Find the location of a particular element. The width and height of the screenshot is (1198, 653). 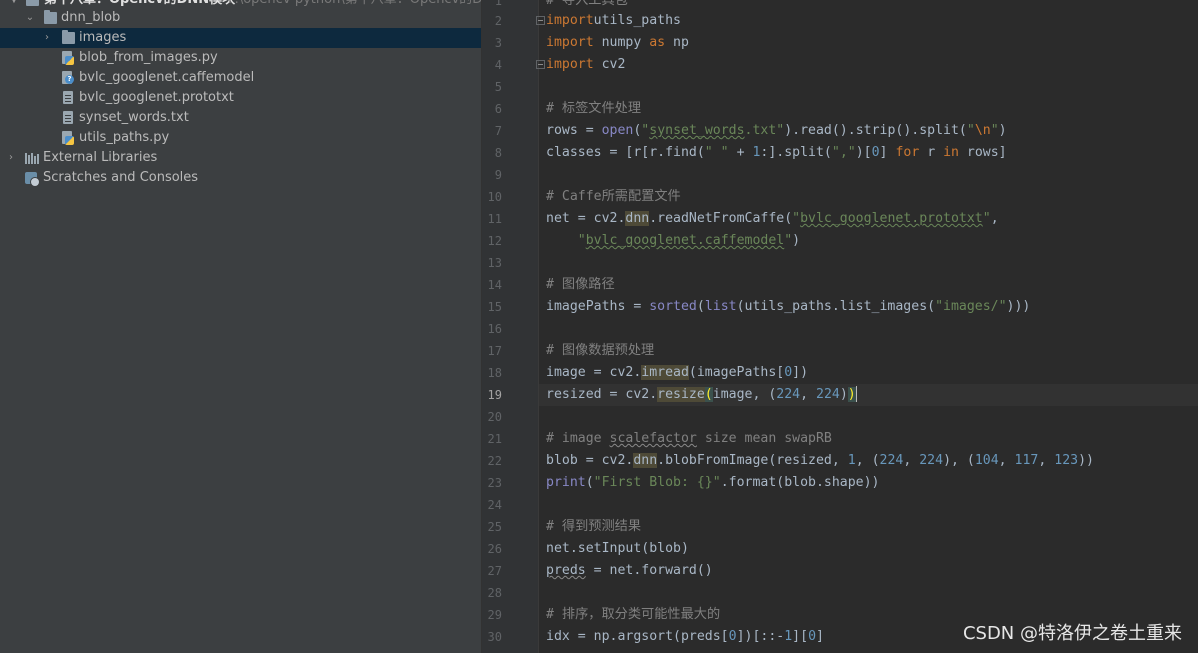

code-token: rows] is located at coordinates (982, 152).